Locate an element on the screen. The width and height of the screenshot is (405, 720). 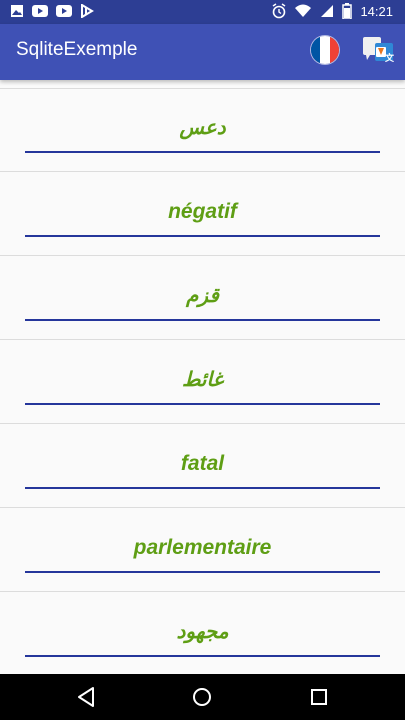
list-item: قزم is located at coordinates (202, 298).